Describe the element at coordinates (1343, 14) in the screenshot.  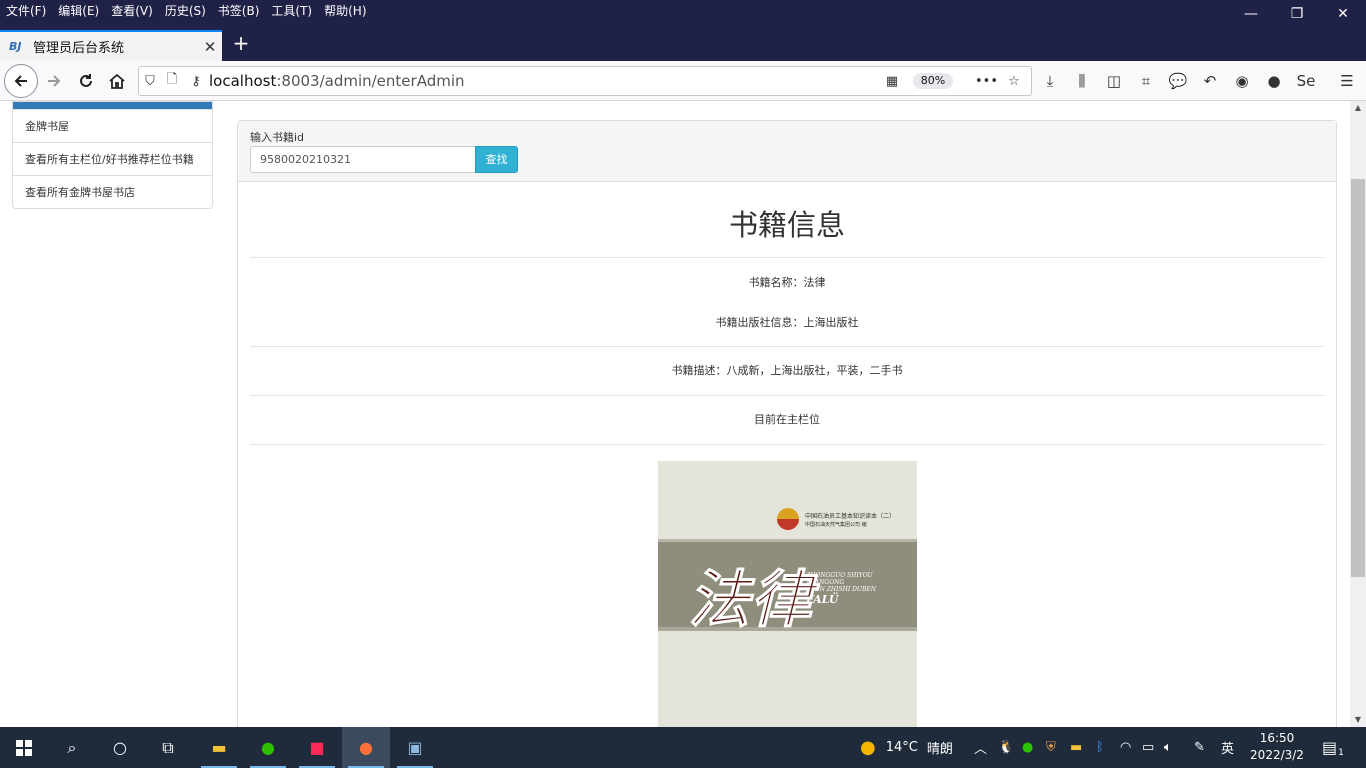
I see `close-window-button: ✕` at that location.